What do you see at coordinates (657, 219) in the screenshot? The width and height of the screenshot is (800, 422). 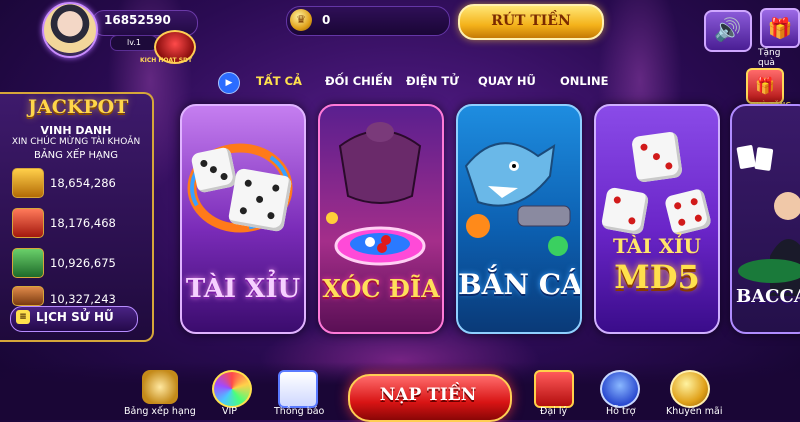 I see `game-card-tai-xiu-md5: TÀI XỈU MD5` at bounding box center [657, 219].